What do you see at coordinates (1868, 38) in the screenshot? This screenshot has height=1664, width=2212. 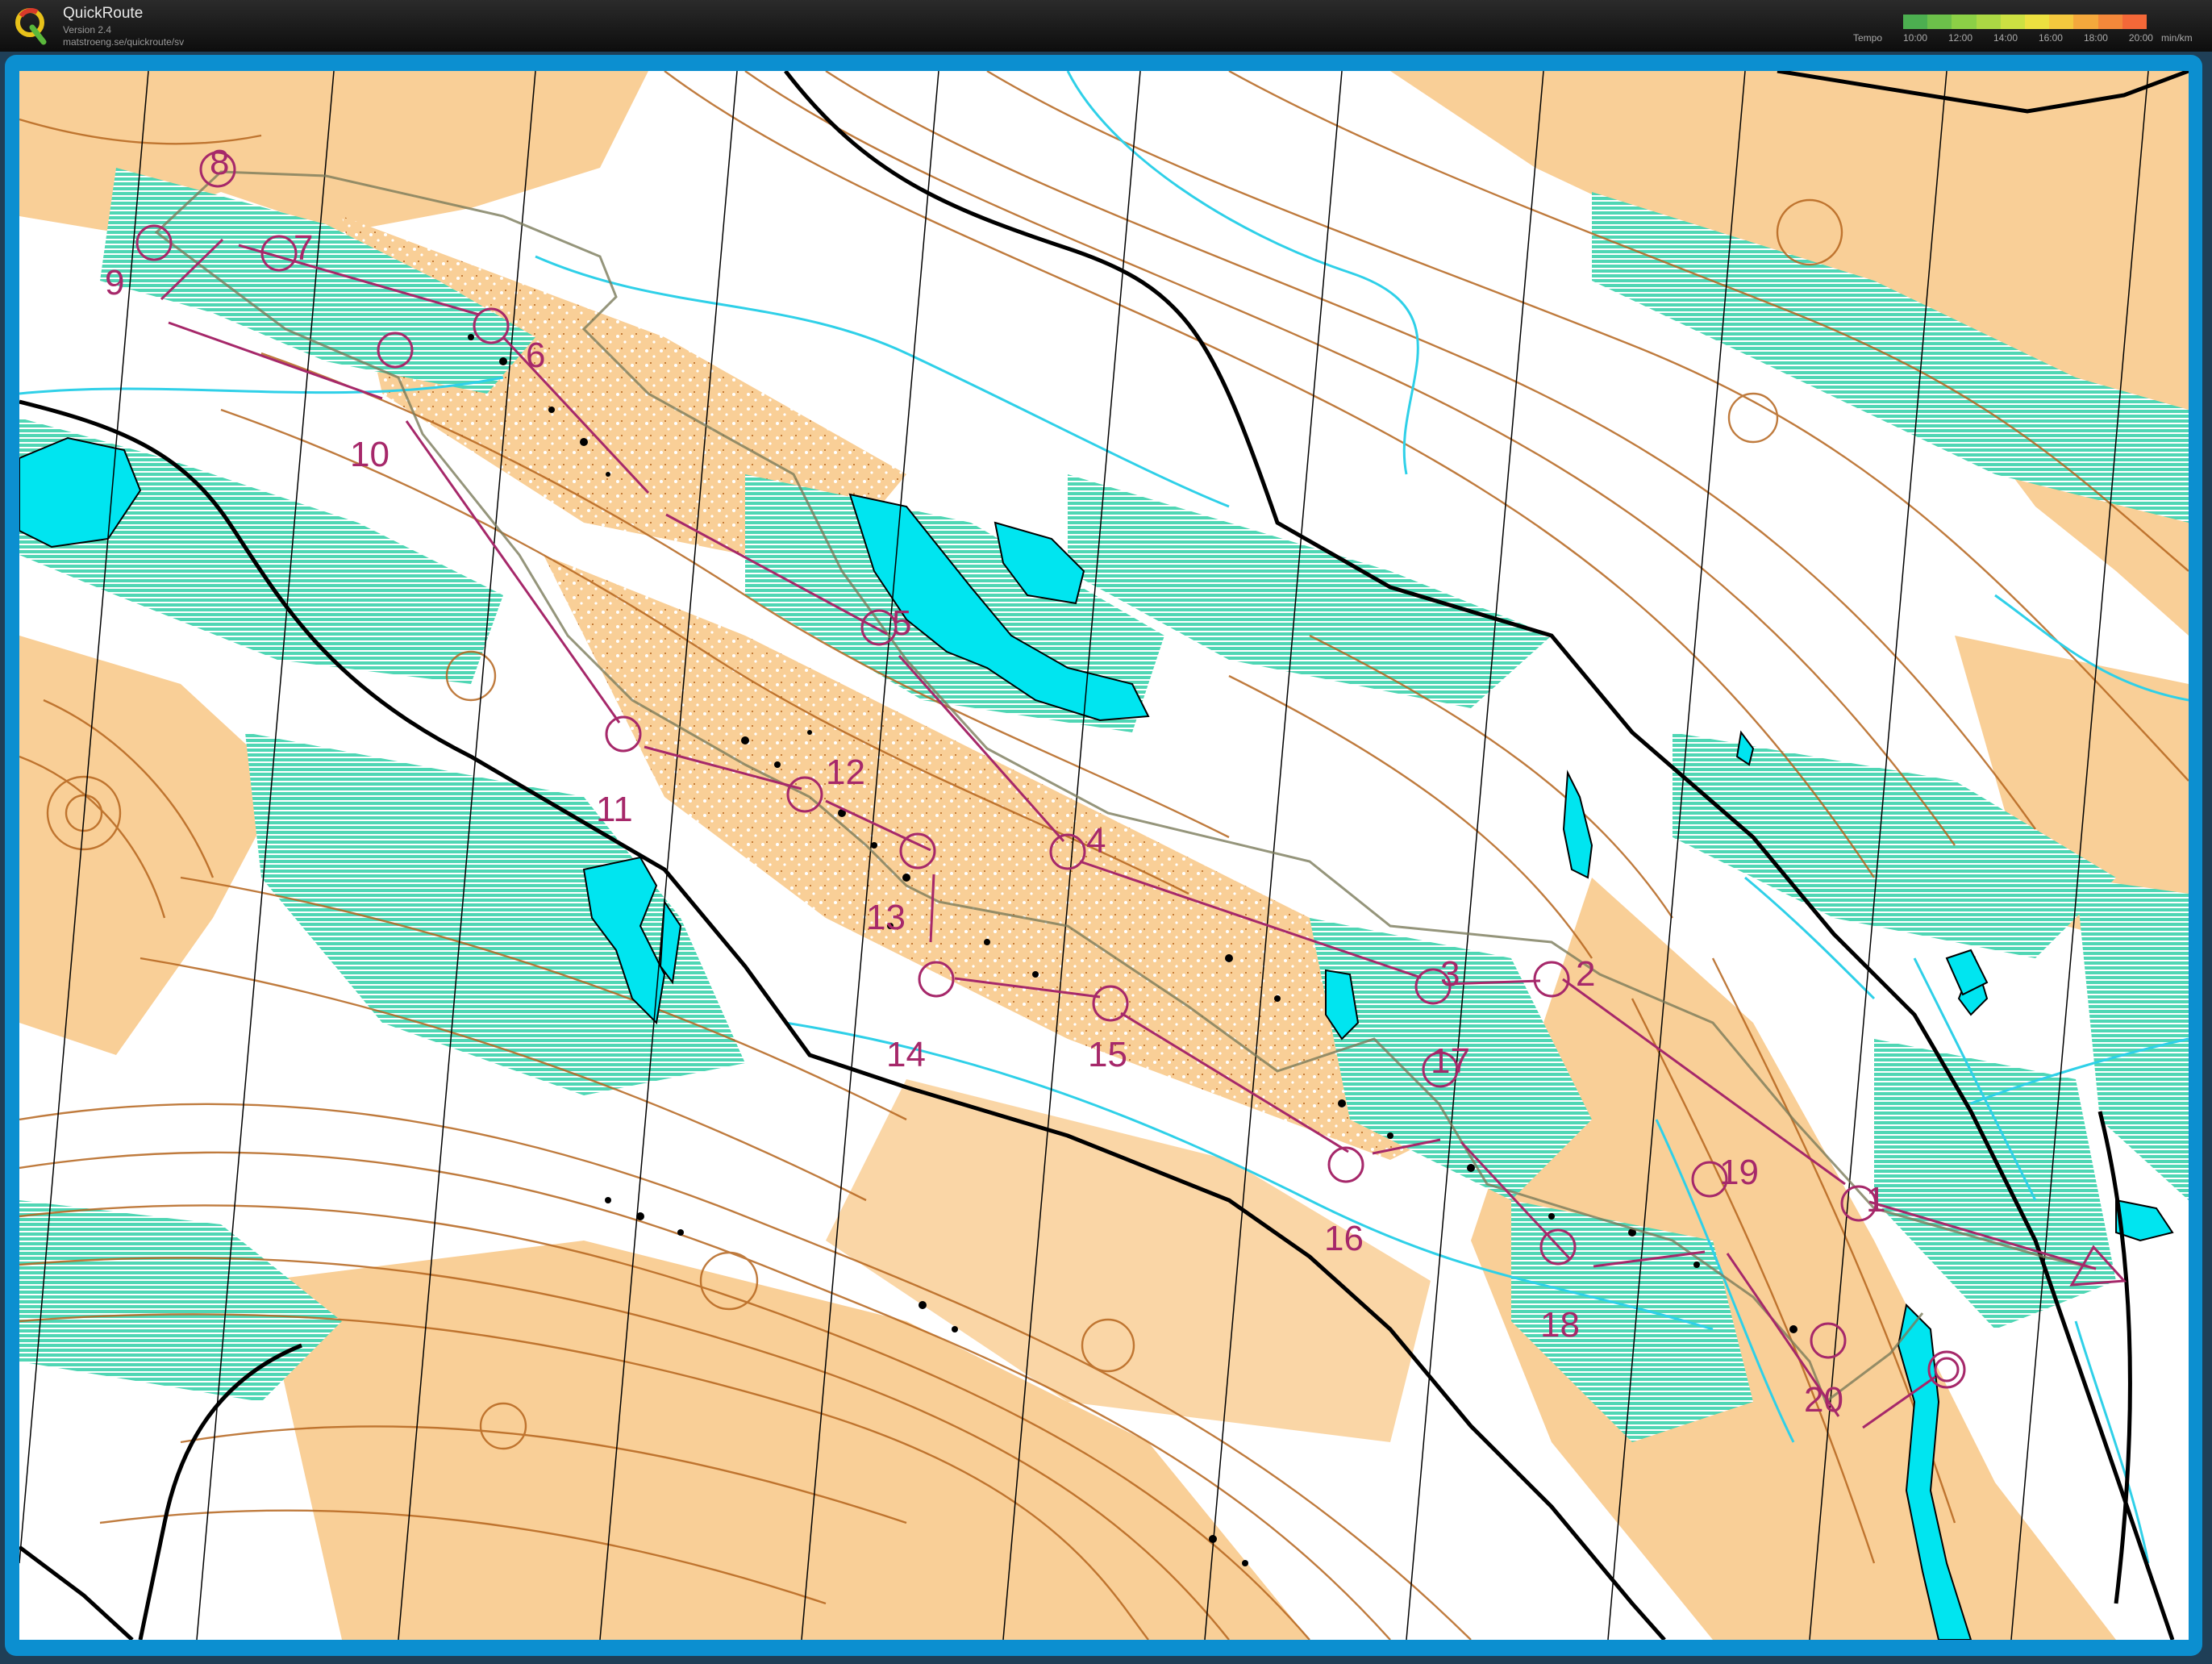 I see `tempo-label: Tempo` at bounding box center [1868, 38].